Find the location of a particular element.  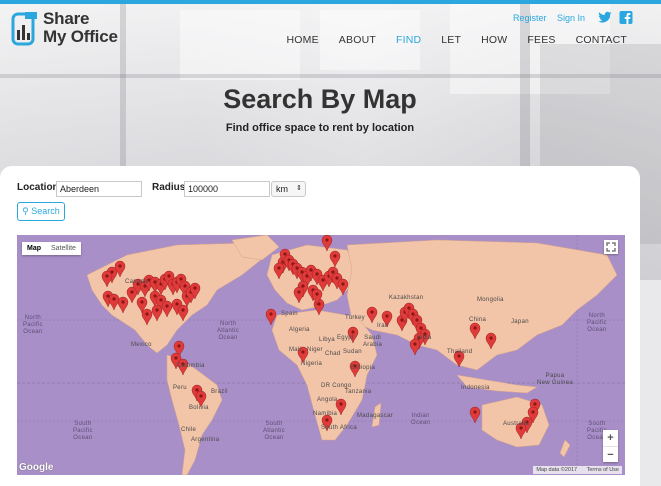

location-label: Location is located at coordinates (38, 187).